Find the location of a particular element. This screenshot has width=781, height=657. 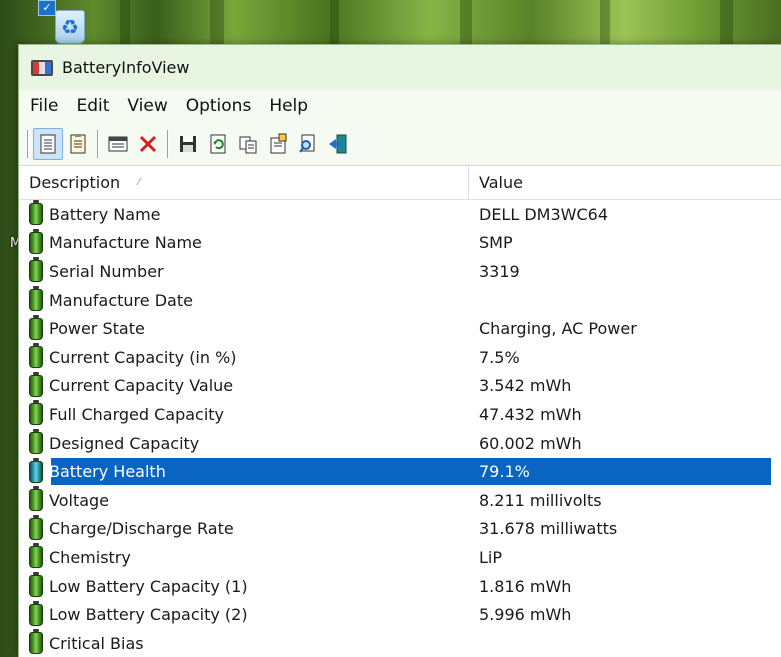

table-row: Charge/Discharge Rate 31.678 milliwatts is located at coordinates (400, 529).